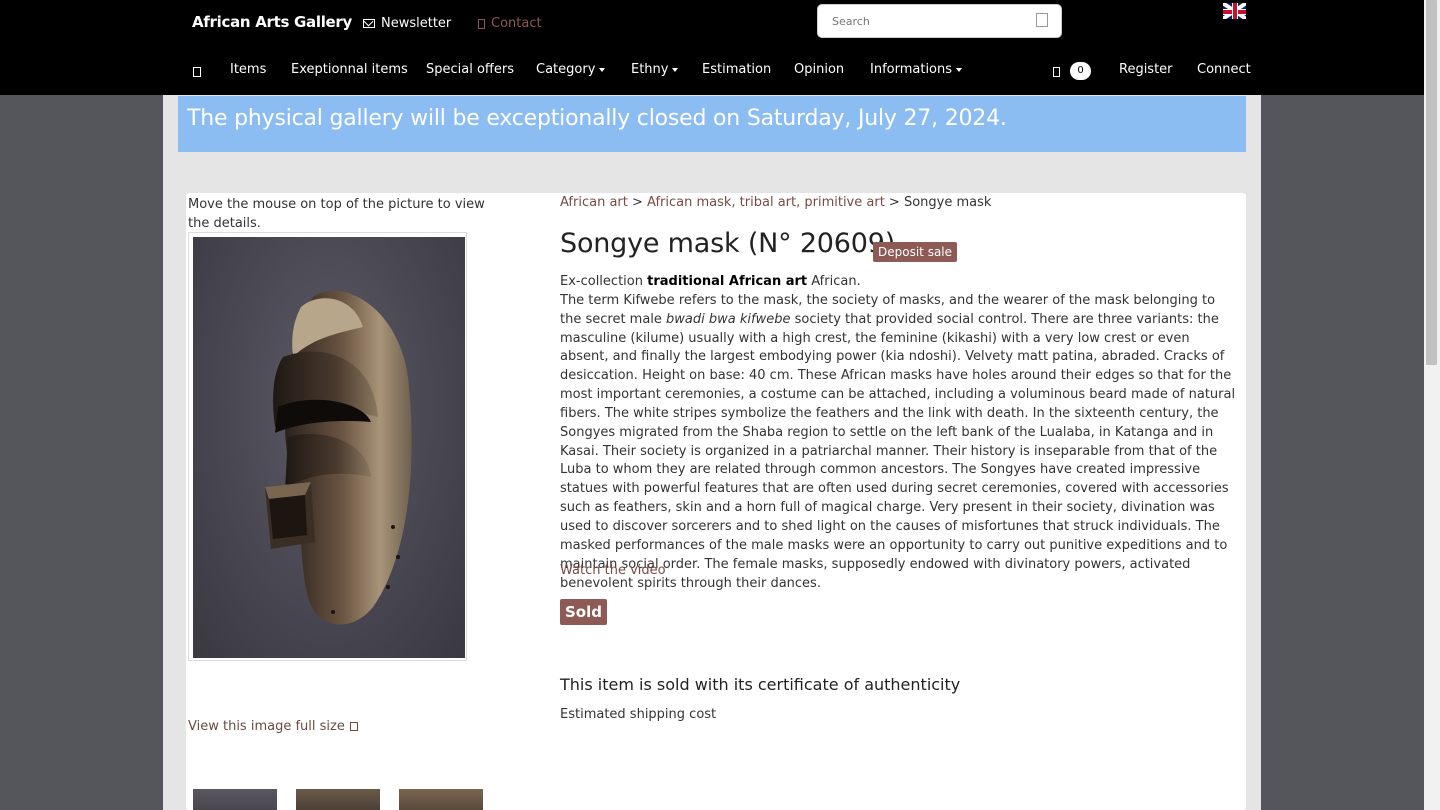 Image resolution: width=1440 pixels, height=810 pixels. Describe the element at coordinates (416, 23) in the screenshot. I see `newsletter-label: Newsletter` at that location.